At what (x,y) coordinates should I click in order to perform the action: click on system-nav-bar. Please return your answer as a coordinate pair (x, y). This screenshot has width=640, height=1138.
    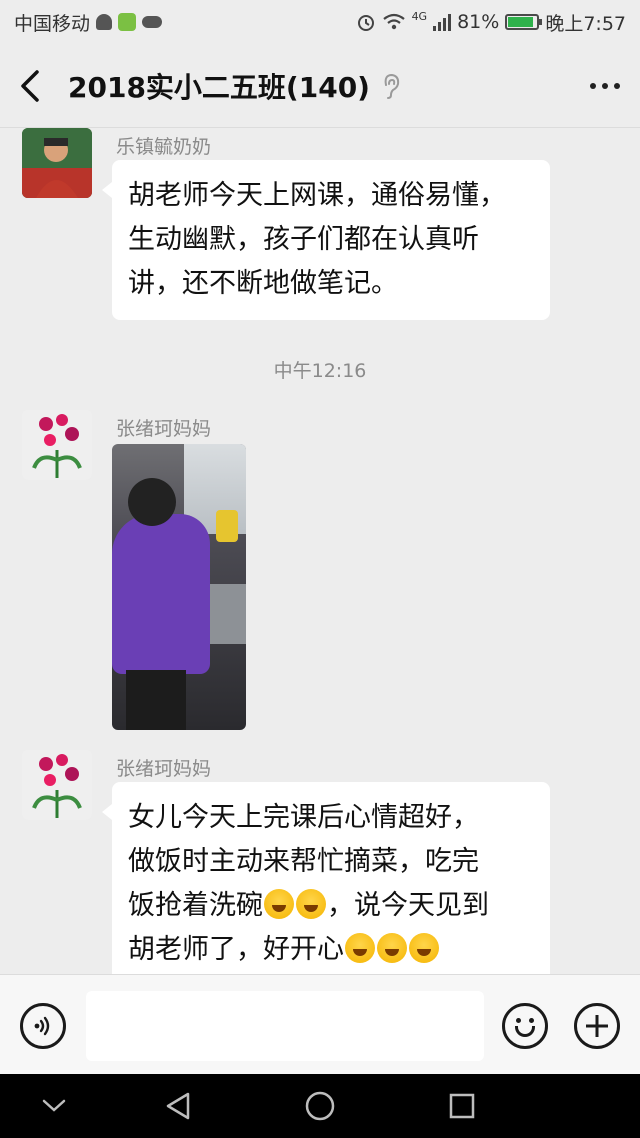
    Looking at the image, I should click on (320, 1106).